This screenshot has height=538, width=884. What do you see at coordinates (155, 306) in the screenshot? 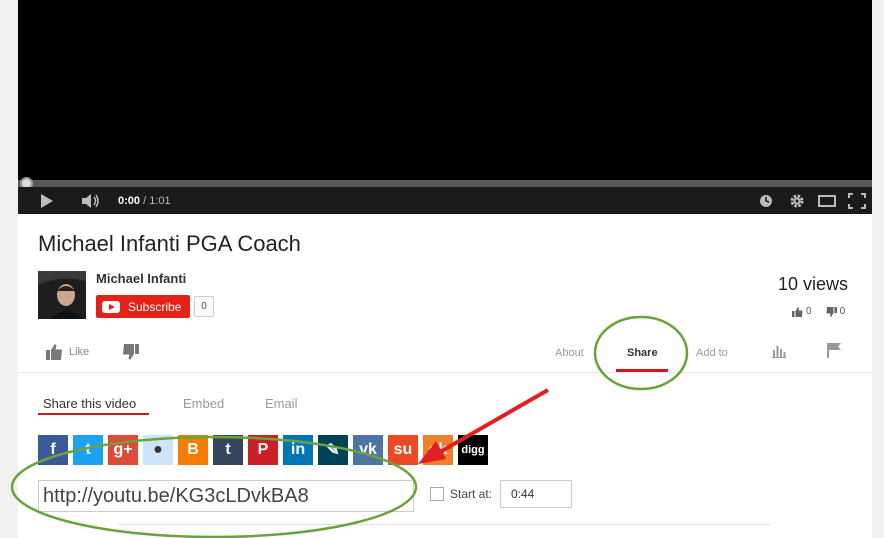
I see `subscribe-label: Subscribe` at bounding box center [155, 306].